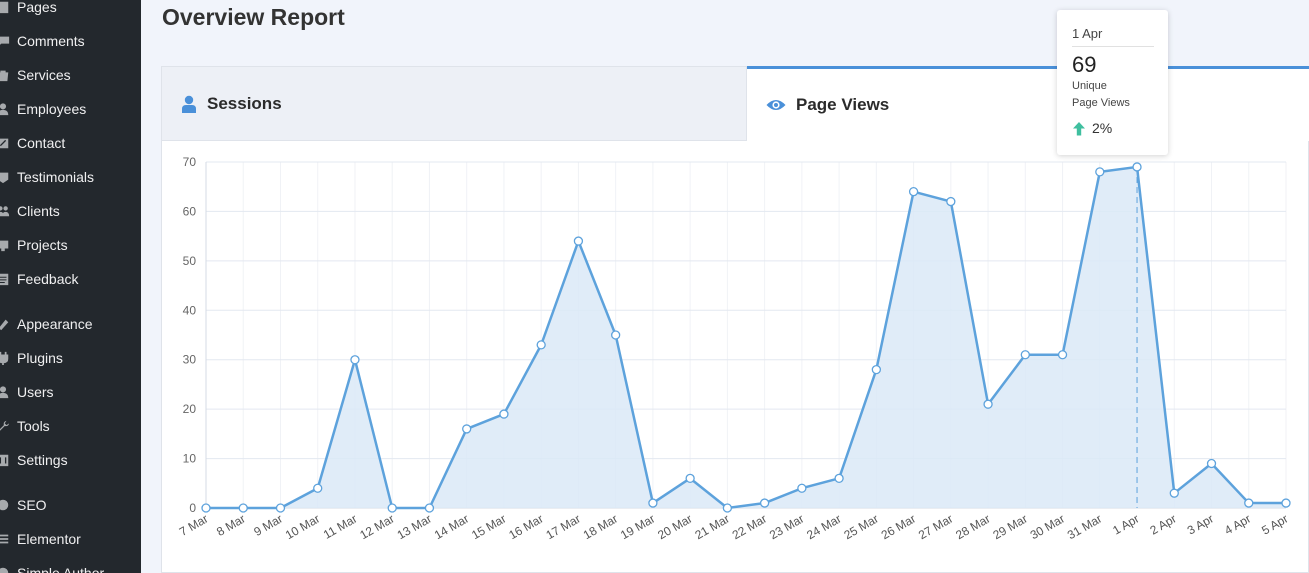 The image size is (1309, 573). What do you see at coordinates (1089, 86) in the screenshot?
I see `tooltip-label-line1: Unique` at bounding box center [1089, 86].